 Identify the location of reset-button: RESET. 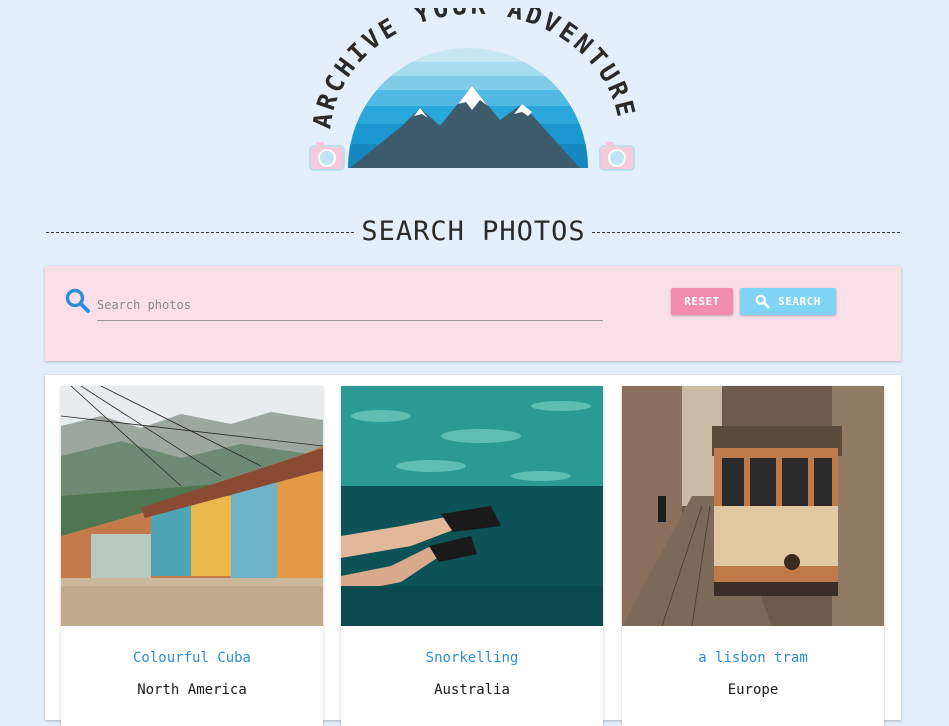
(702, 301).